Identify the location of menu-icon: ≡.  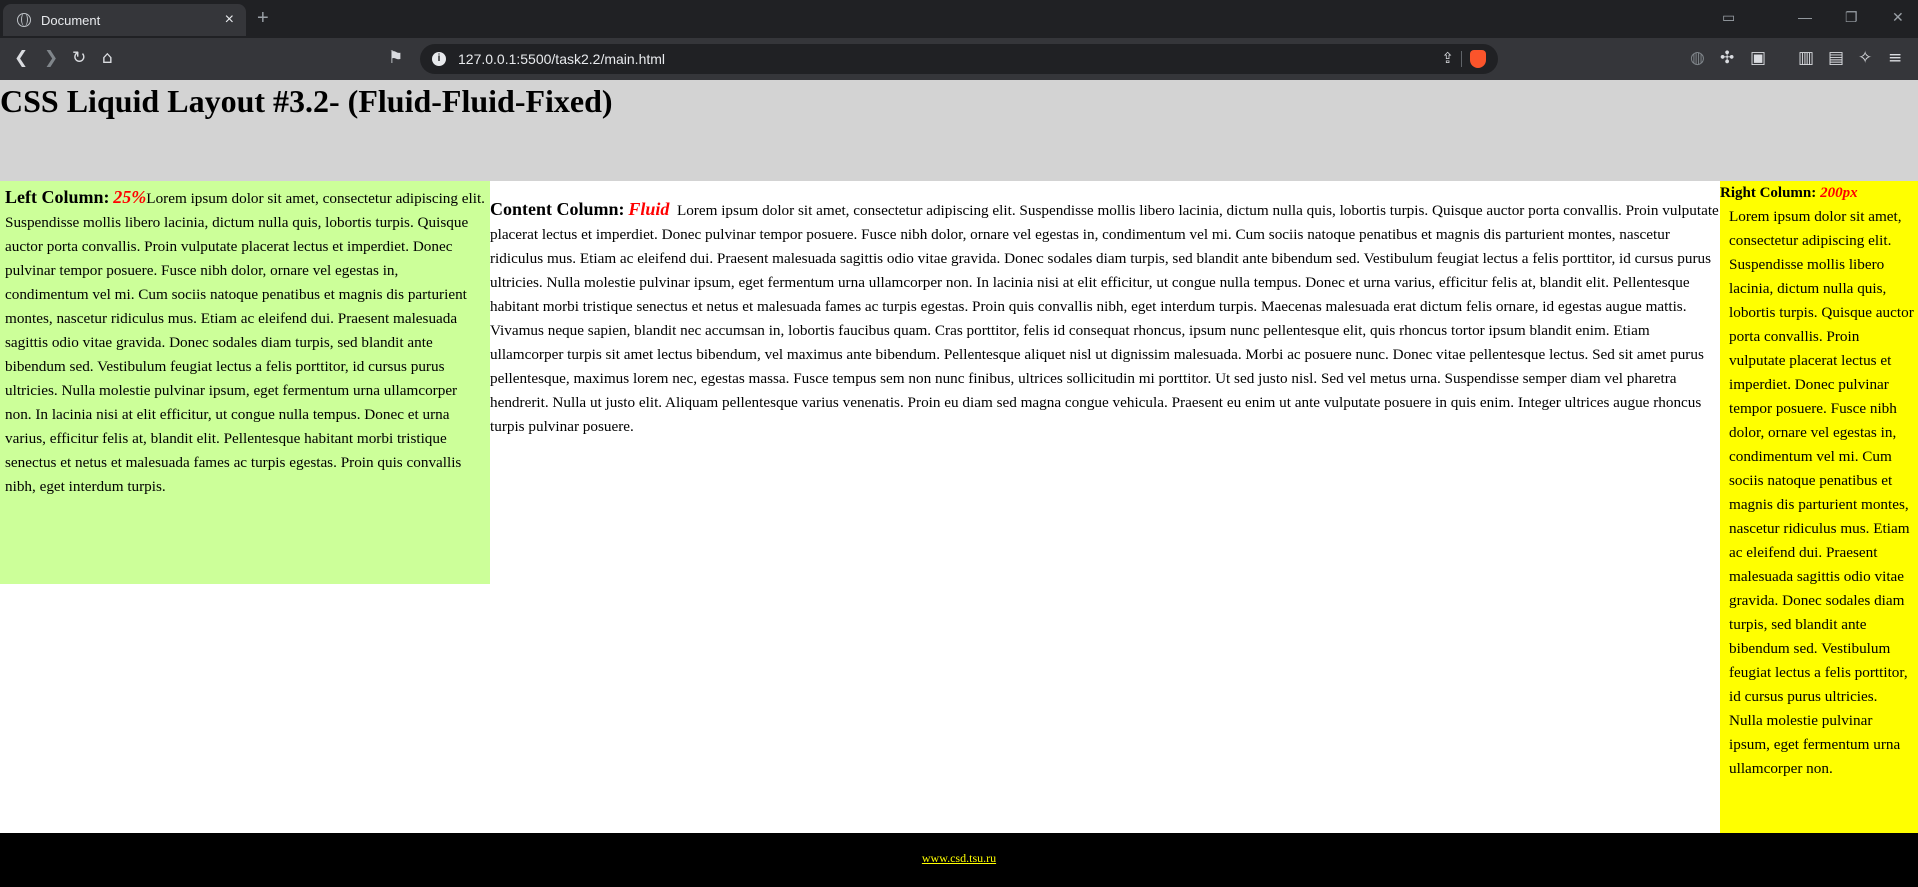
(1895, 58).